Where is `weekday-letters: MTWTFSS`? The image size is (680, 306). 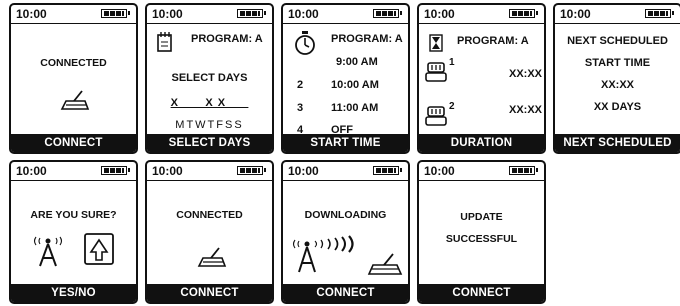 weekday-letters: MTWTFSS is located at coordinates (209, 125).